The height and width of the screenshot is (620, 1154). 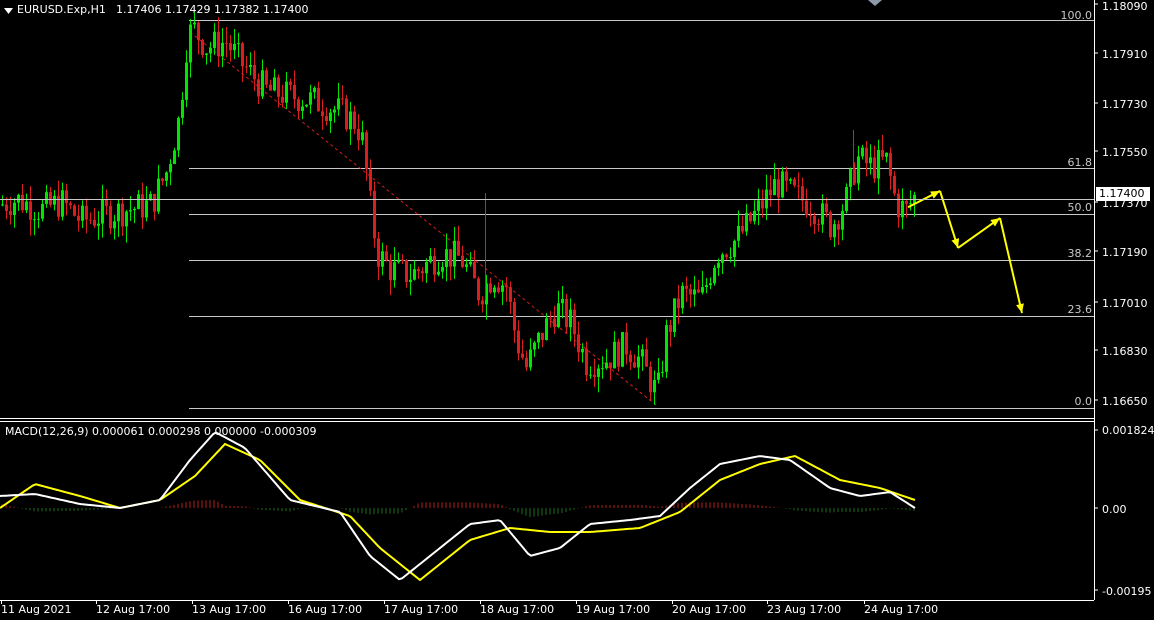 What do you see at coordinates (229, 609) in the screenshot?
I see `time-axis-label: 13 Aug 17:00` at bounding box center [229, 609].